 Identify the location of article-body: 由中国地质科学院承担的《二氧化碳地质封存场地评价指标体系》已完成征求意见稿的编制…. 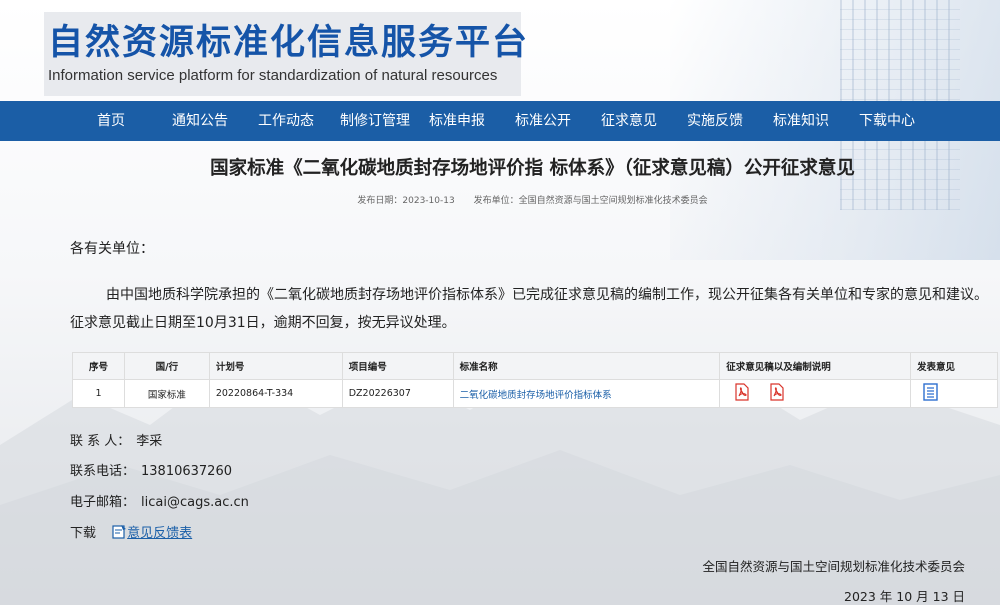
(529, 309).